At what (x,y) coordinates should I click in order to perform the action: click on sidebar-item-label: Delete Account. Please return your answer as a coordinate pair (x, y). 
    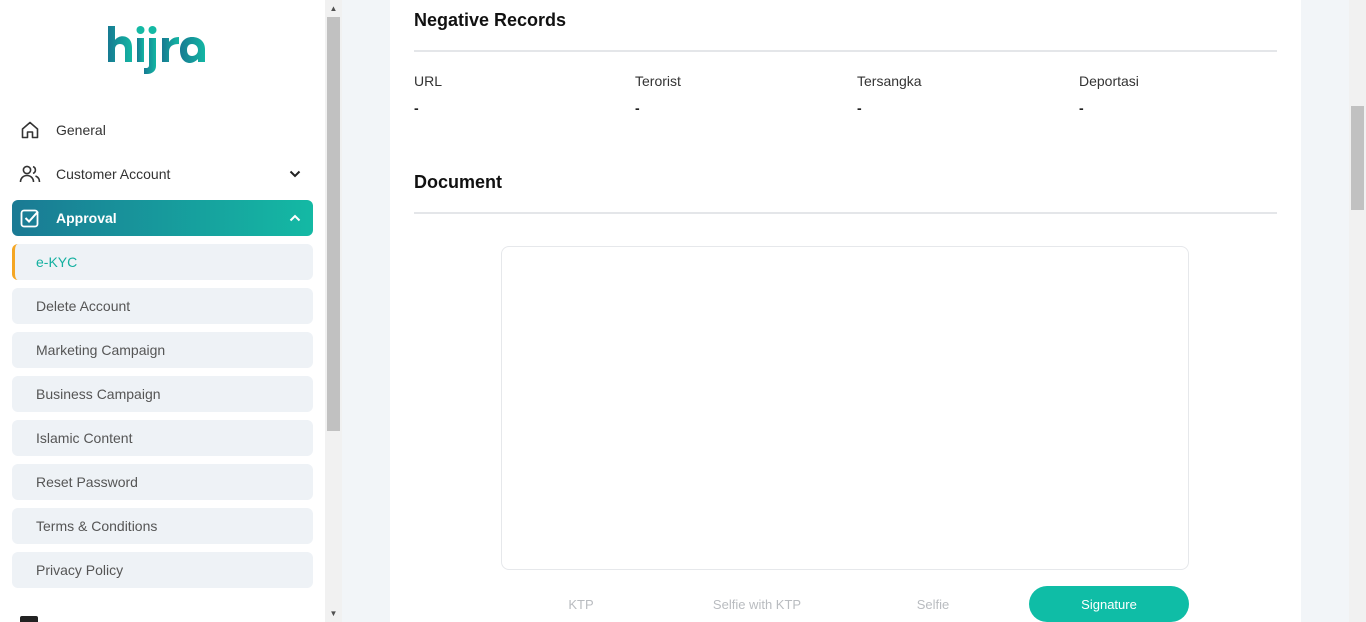
    Looking at the image, I should click on (83, 306).